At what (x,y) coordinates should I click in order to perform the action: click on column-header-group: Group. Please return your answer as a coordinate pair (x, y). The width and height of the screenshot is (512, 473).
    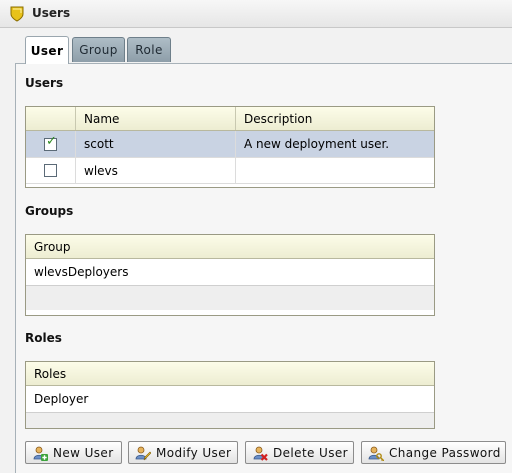
    Looking at the image, I should click on (230, 246).